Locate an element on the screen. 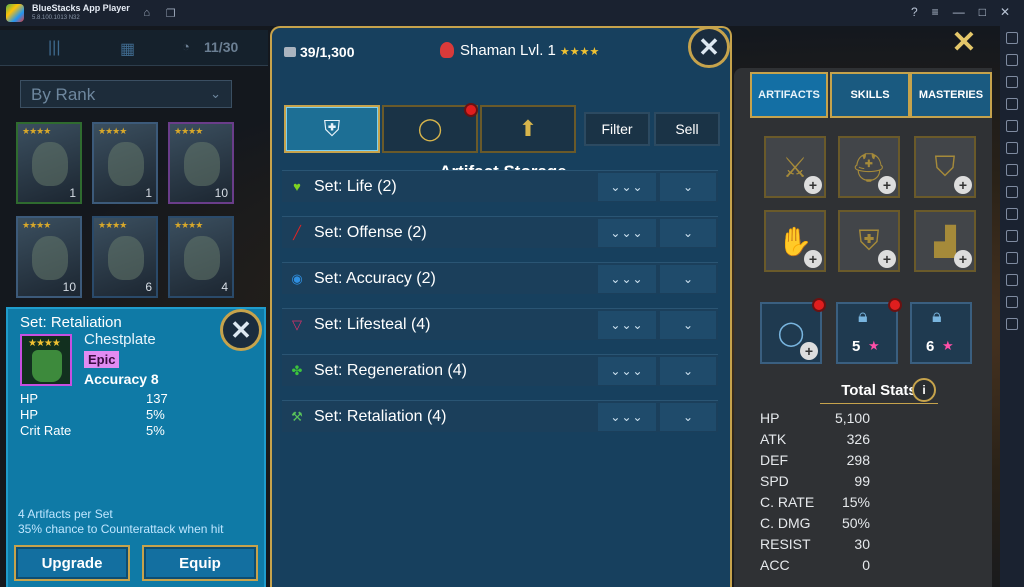 The width and height of the screenshot is (1024, 587). install-apk-icon is located at coordinates (1012, 148).